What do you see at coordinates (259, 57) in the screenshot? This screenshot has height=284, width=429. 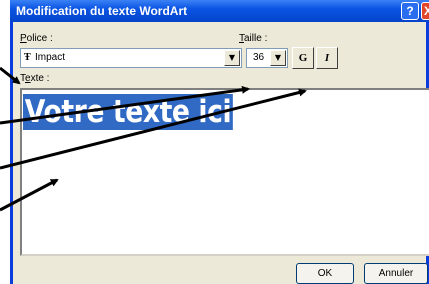 I see `size-value: 36` at bounding box center [259, 57].